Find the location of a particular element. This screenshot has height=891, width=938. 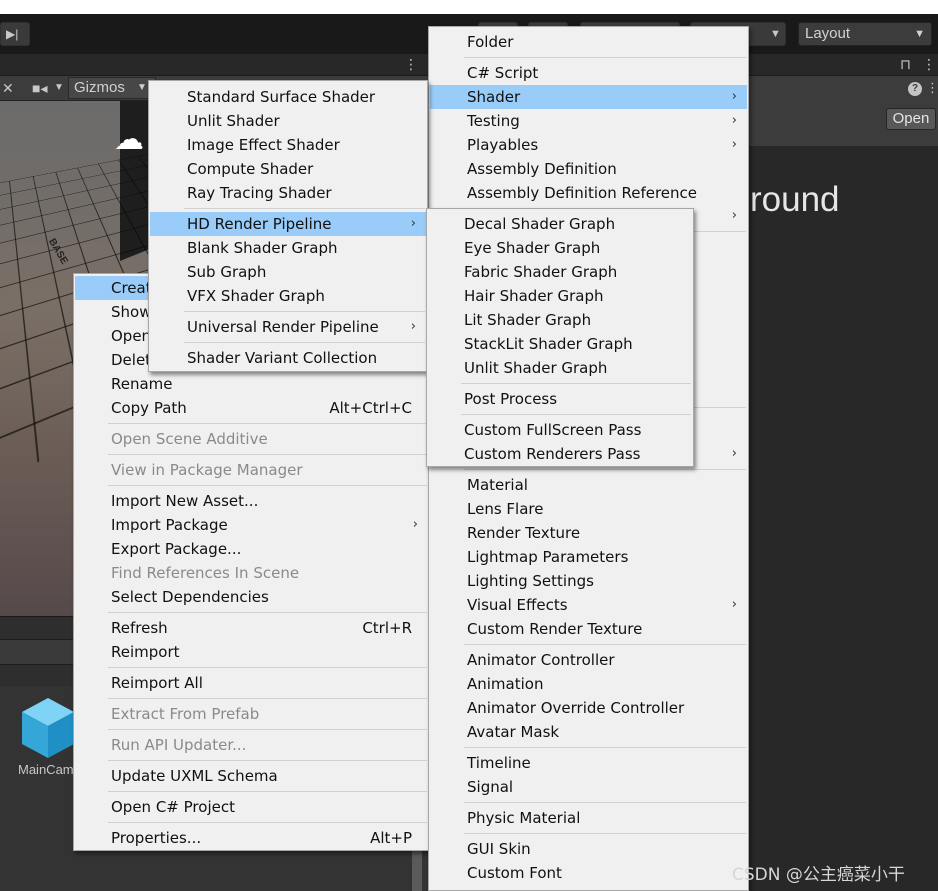

watermark-text: CSDN @公主癌菜小干 is located at coordinates (818, 875).